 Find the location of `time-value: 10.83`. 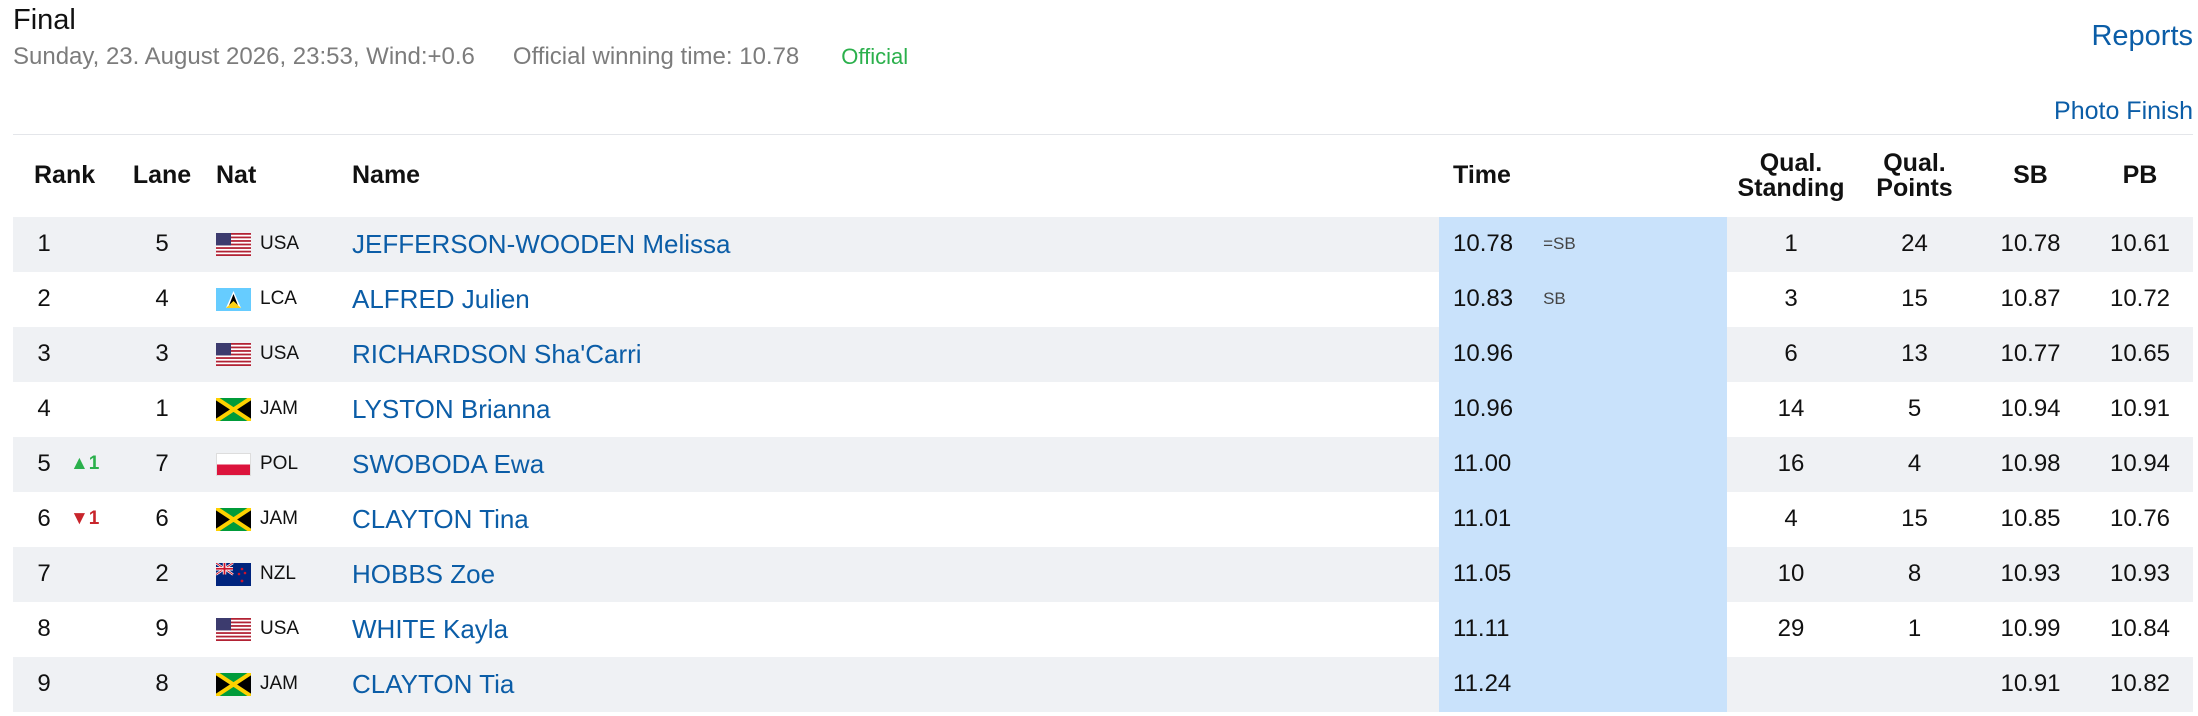

time-value: 10.83 is located at coordinates (1483, 298).